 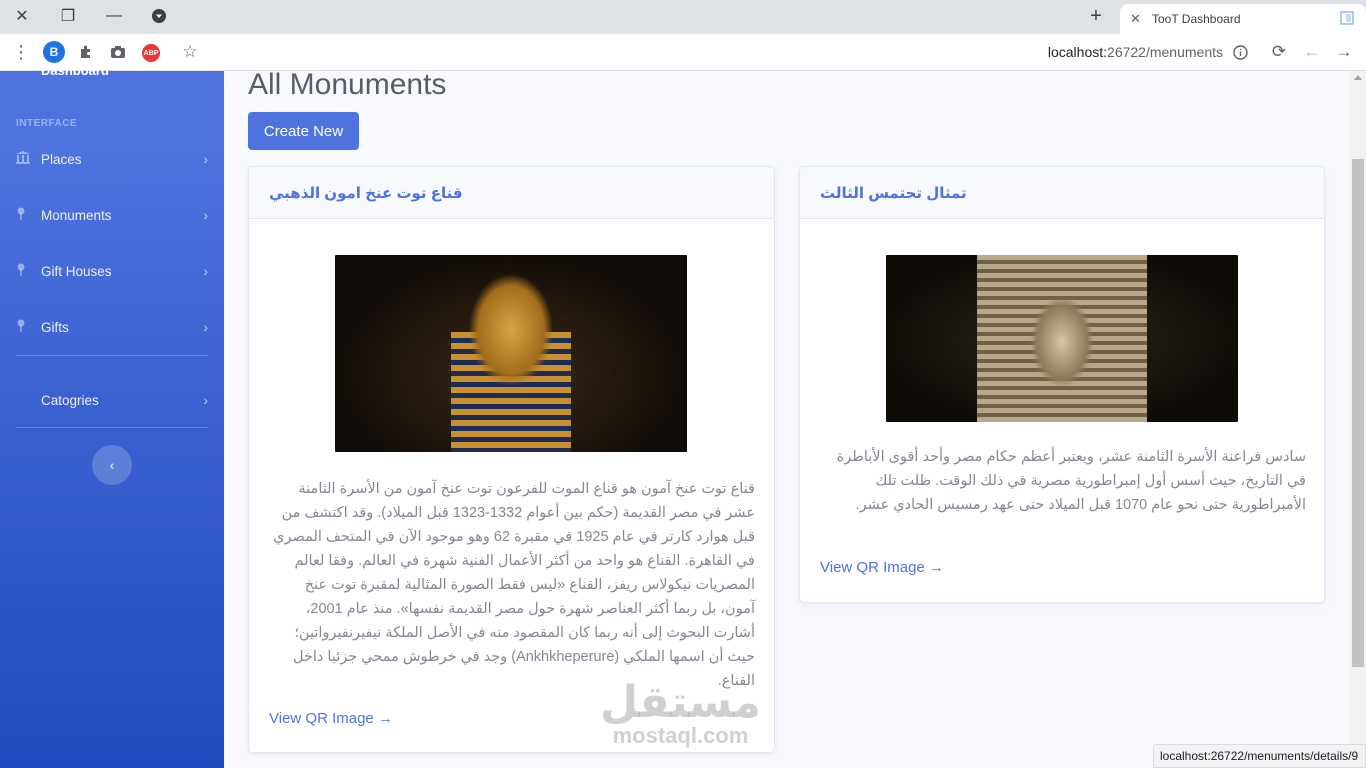 I want to click on watermark-arabic: مستقل, so click(x=680, y=702).